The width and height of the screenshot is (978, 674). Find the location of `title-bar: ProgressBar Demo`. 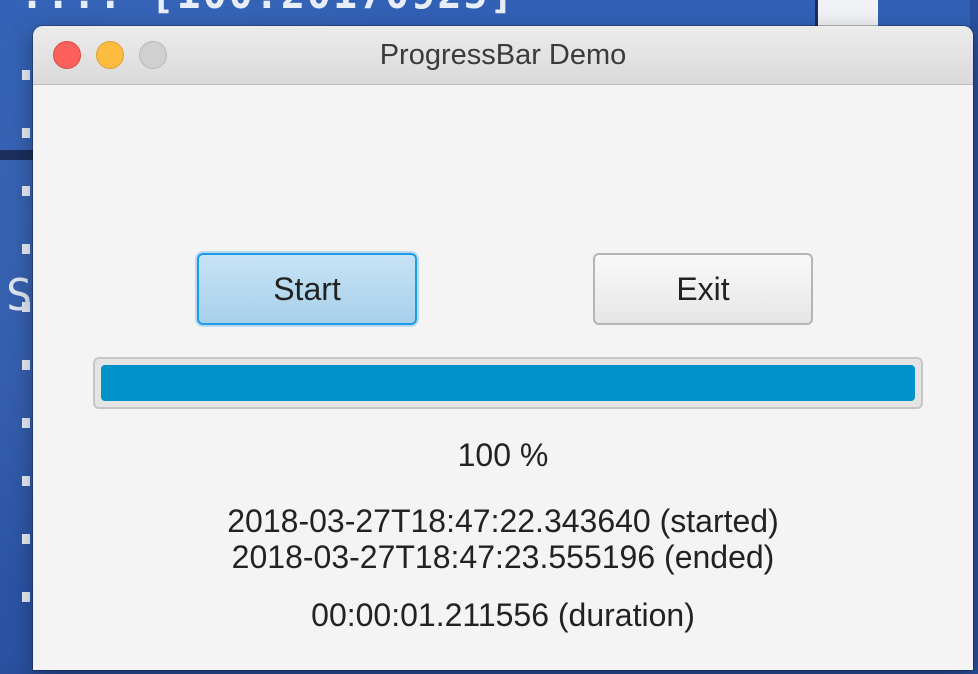

title-bar: ProgressBar Demo is located at coordinates (503, 55).